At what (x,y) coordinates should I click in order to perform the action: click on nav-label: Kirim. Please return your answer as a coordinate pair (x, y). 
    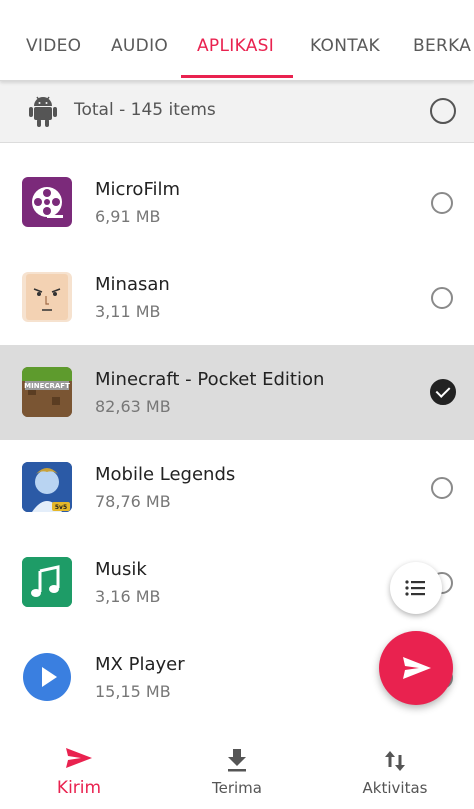
    Looking at the image, I should click on (79, 788).